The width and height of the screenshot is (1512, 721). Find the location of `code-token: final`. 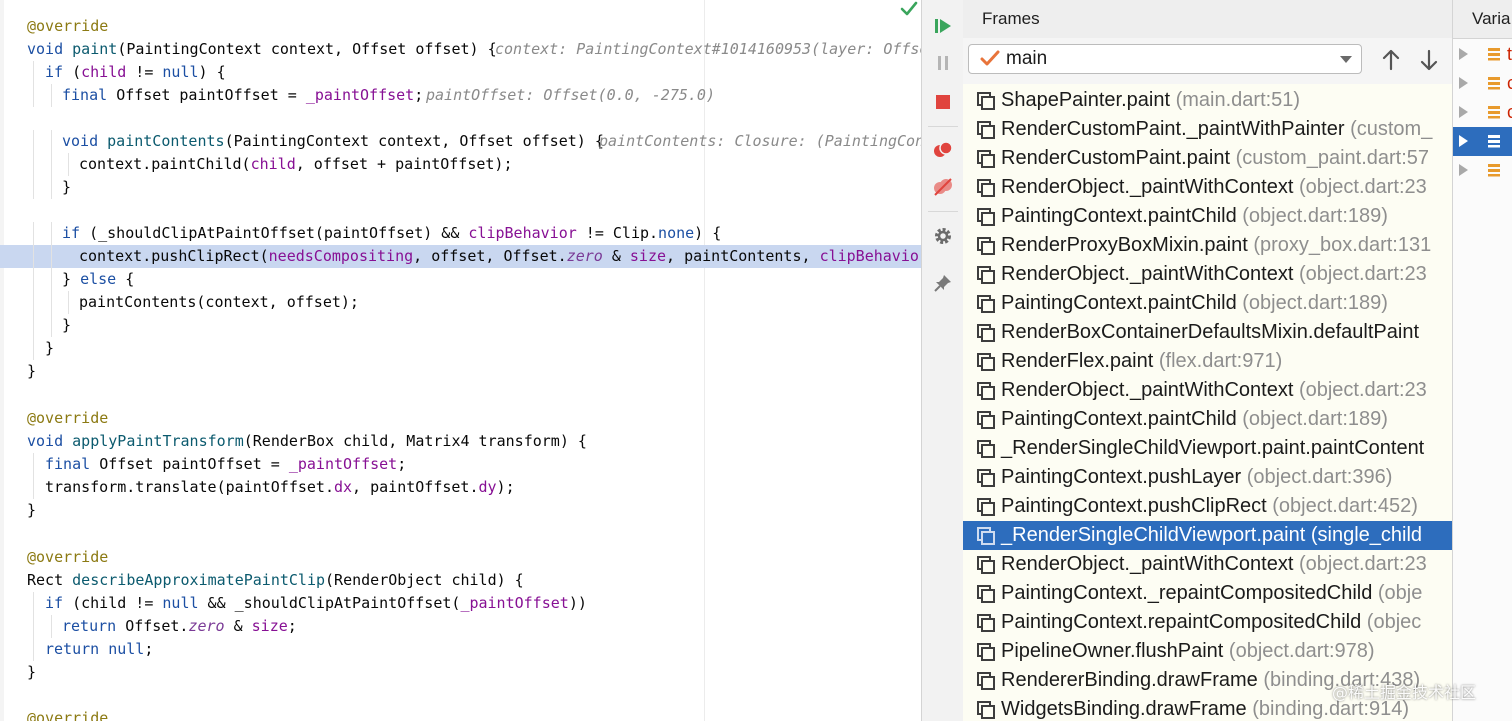

code-token: final is located at coordinates (89, 95).